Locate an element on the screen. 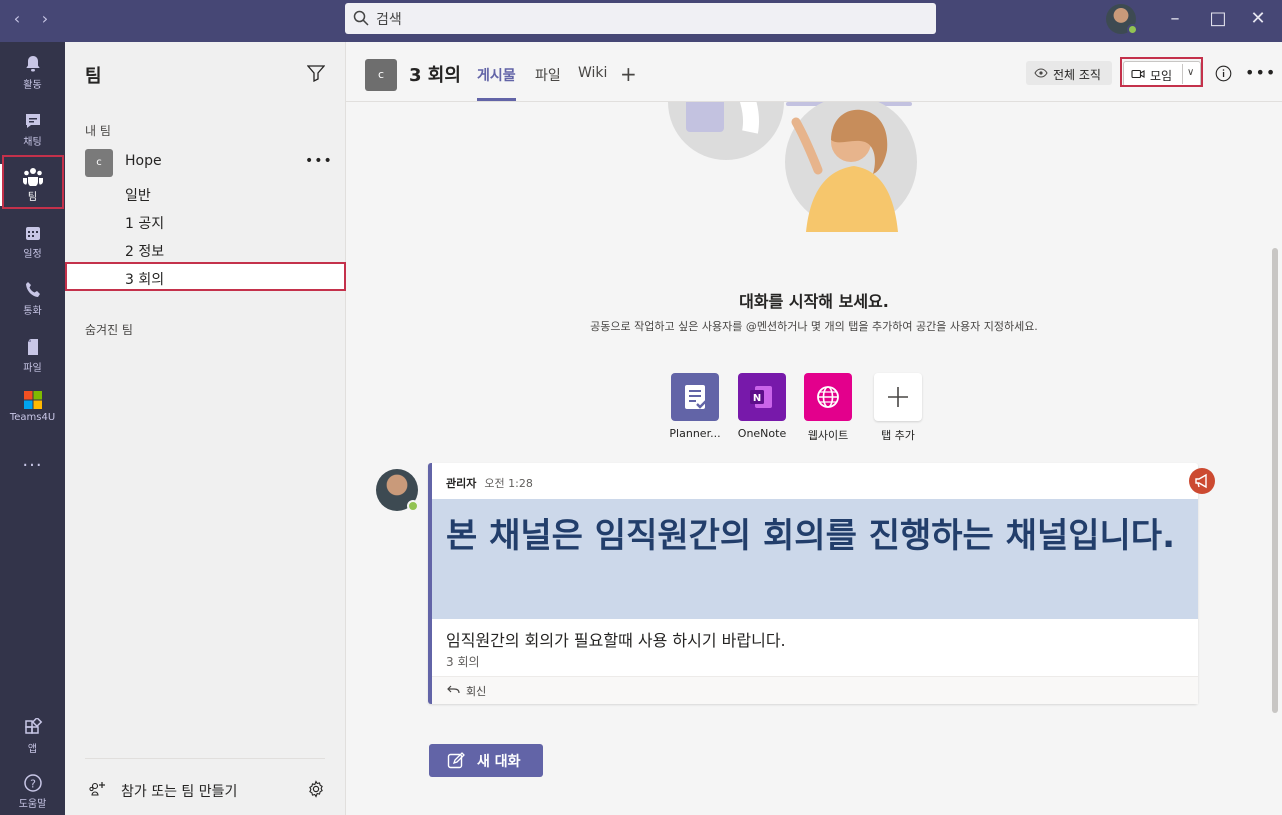 Image resolution: width=1282 pixels, height=815 pixels. back-arrow-icon: ‹ is located at coordinates (17, 19).